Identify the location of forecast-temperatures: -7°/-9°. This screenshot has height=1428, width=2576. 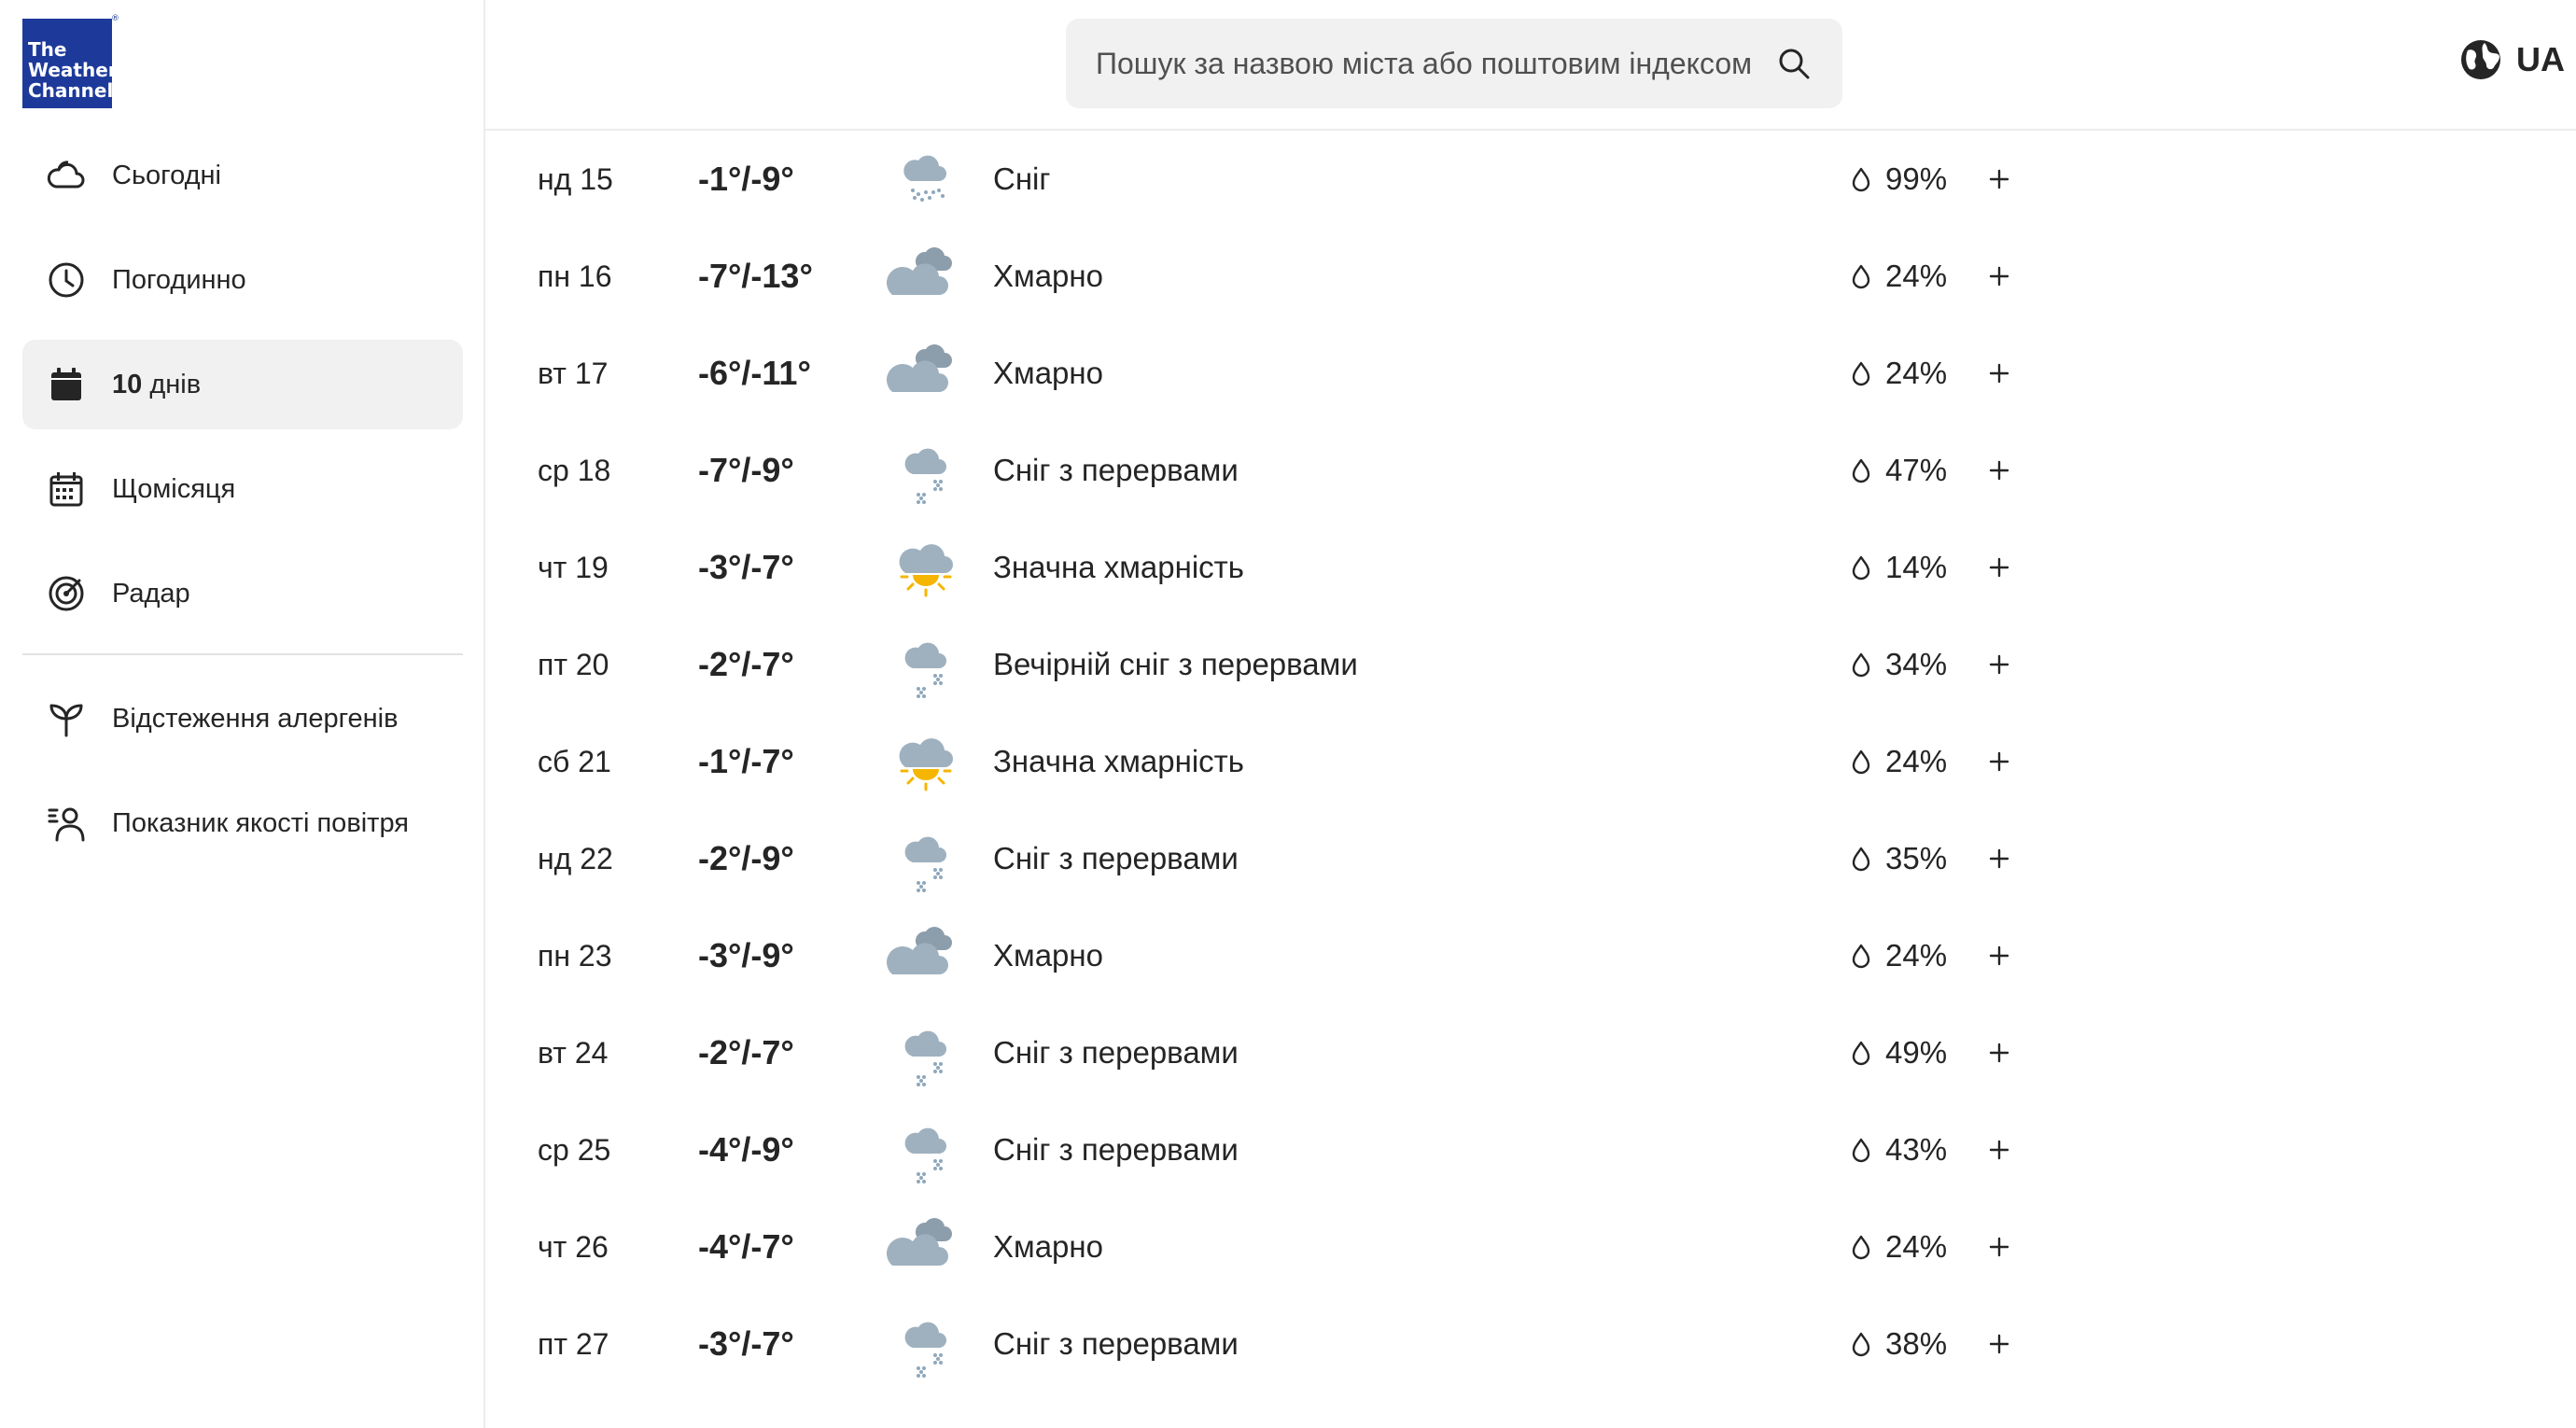
(746, 470).